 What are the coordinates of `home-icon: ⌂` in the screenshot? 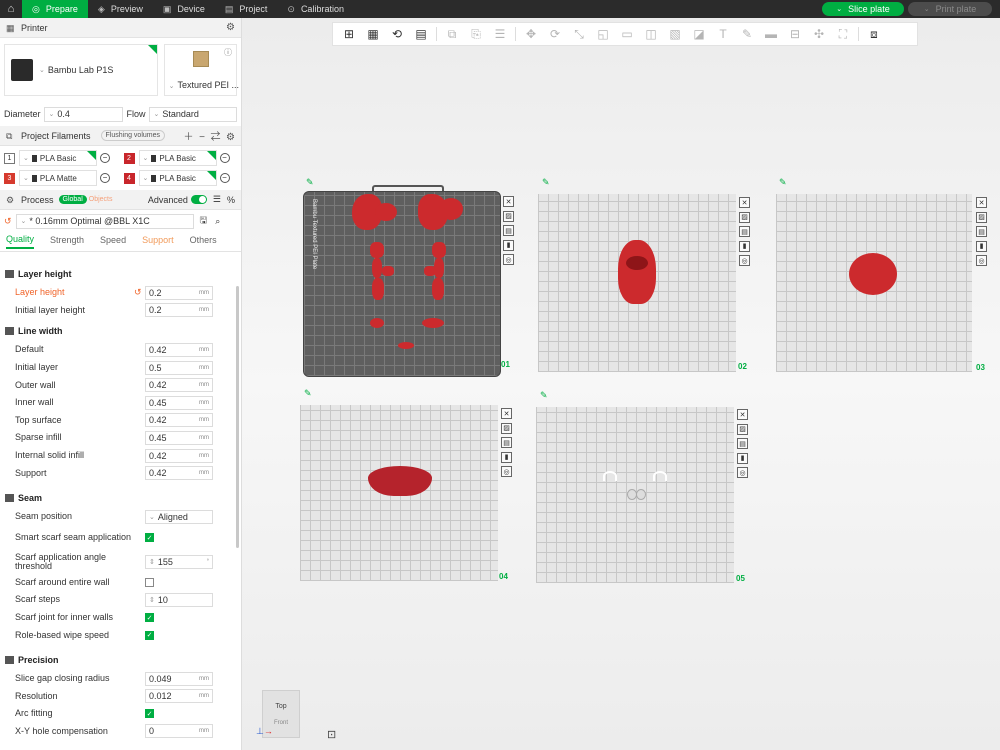 It's located at (11, 9).